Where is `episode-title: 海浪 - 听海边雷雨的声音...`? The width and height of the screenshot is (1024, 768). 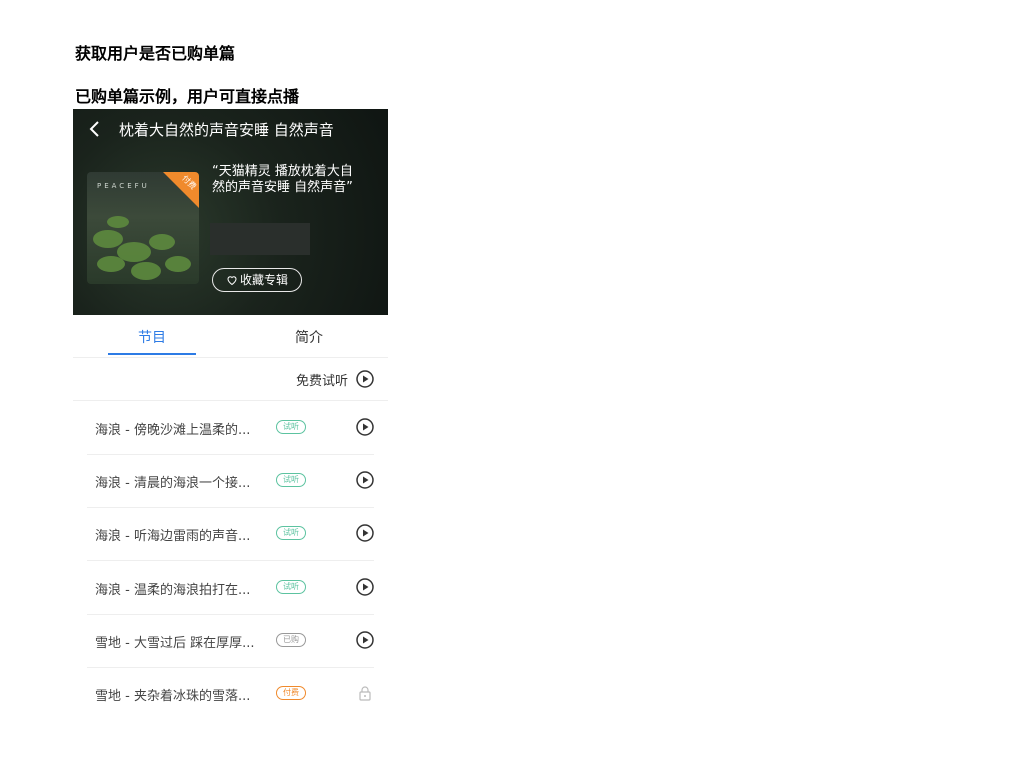 episode-title: 海浪 - 听海边雷雨的声音... is located at coordinates (173, 537).